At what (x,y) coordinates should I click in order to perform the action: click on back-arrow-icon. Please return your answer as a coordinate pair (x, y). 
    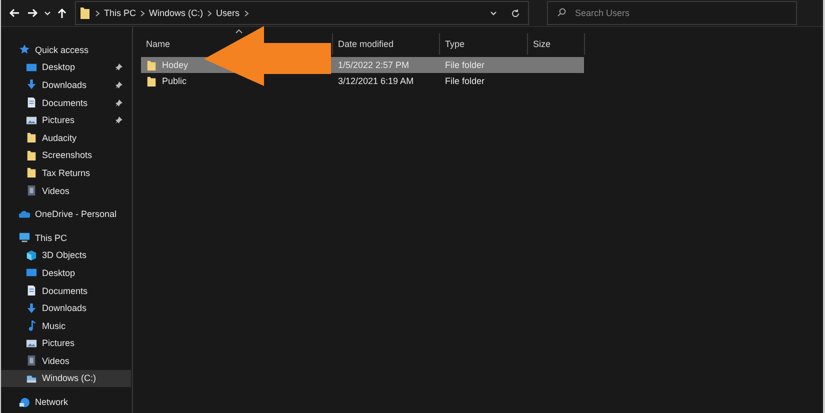
    Looking at the image, I should click on (14, 13).